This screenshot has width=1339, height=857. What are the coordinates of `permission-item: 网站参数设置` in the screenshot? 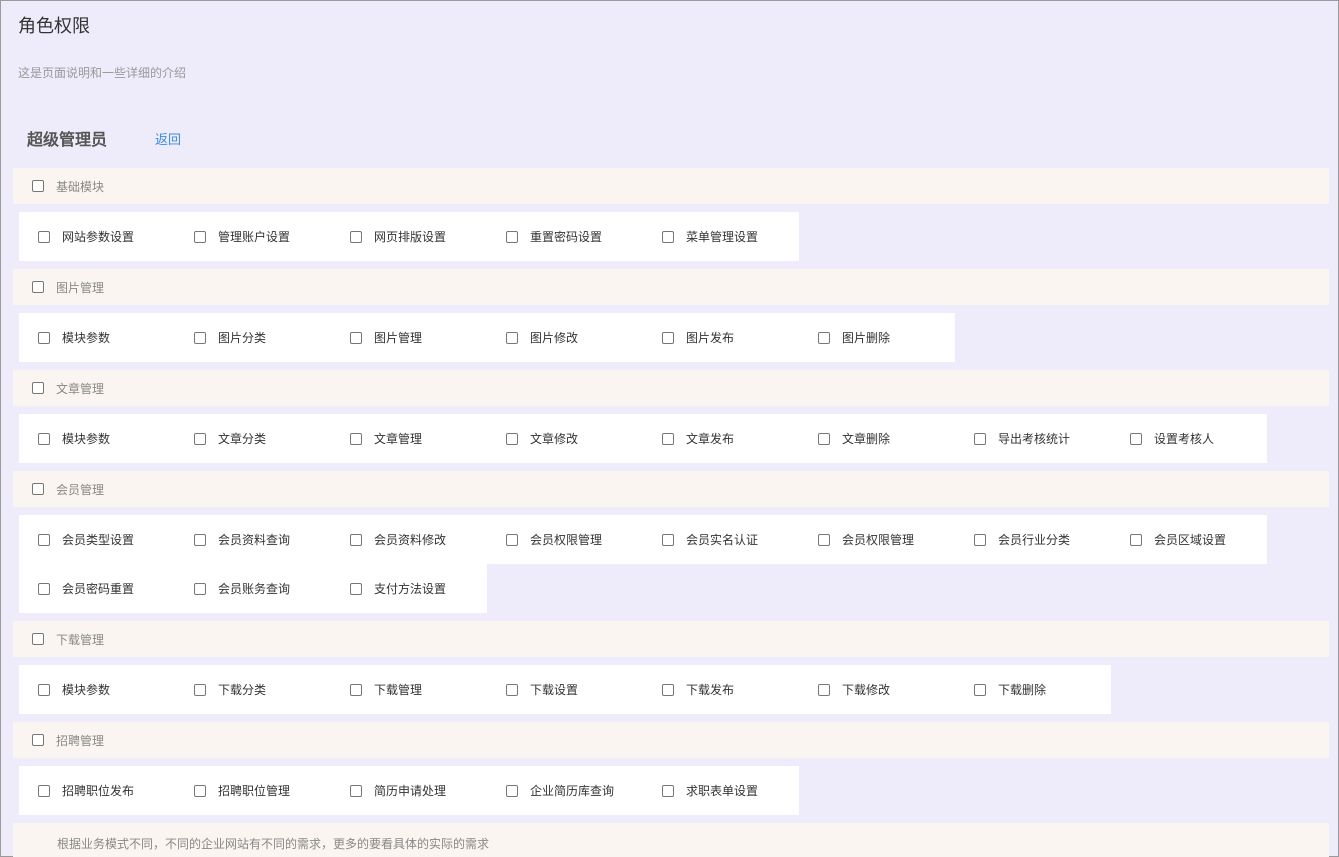 It's located at (97, 236).